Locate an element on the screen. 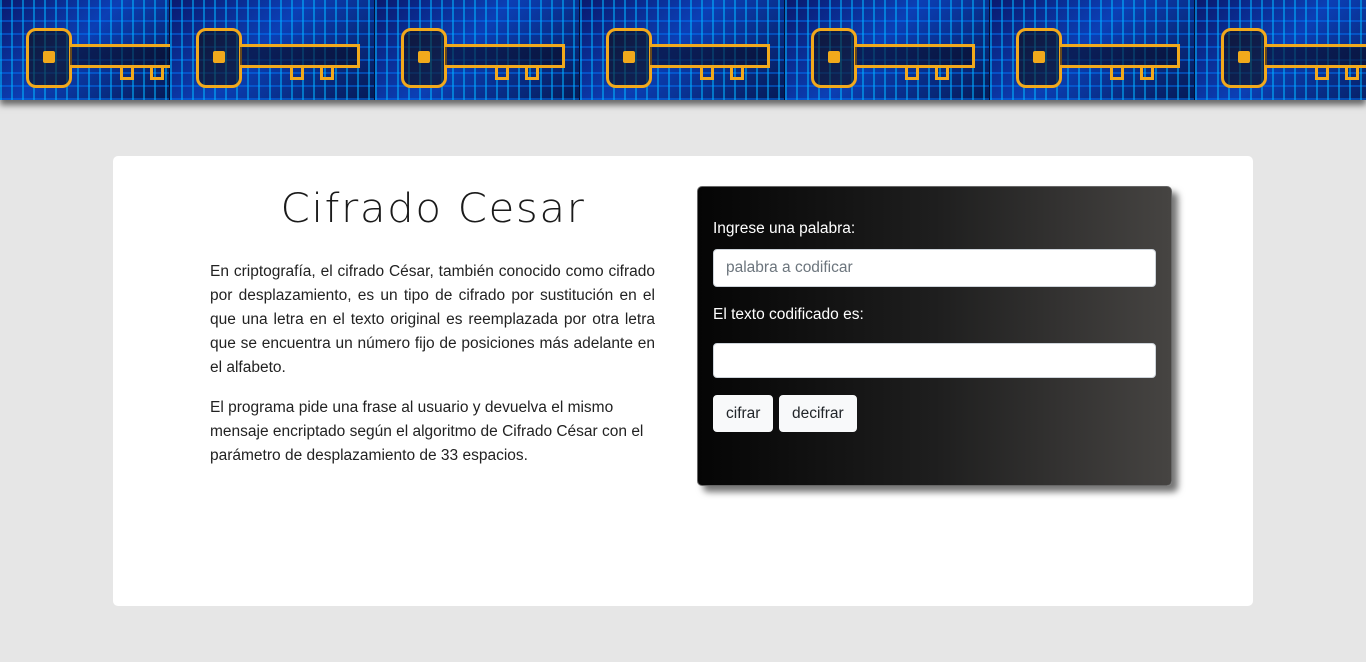 This screenshot has height=662, width=1366. word-input is located at coordinates (934, 268).